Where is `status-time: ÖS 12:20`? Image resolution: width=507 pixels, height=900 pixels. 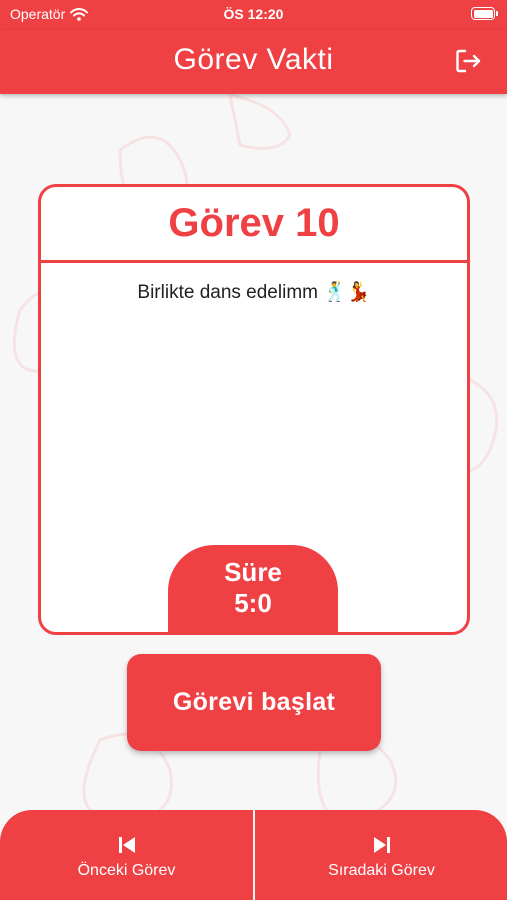
status-time: ÖS 12:20 is located at coordinates (253, 14).